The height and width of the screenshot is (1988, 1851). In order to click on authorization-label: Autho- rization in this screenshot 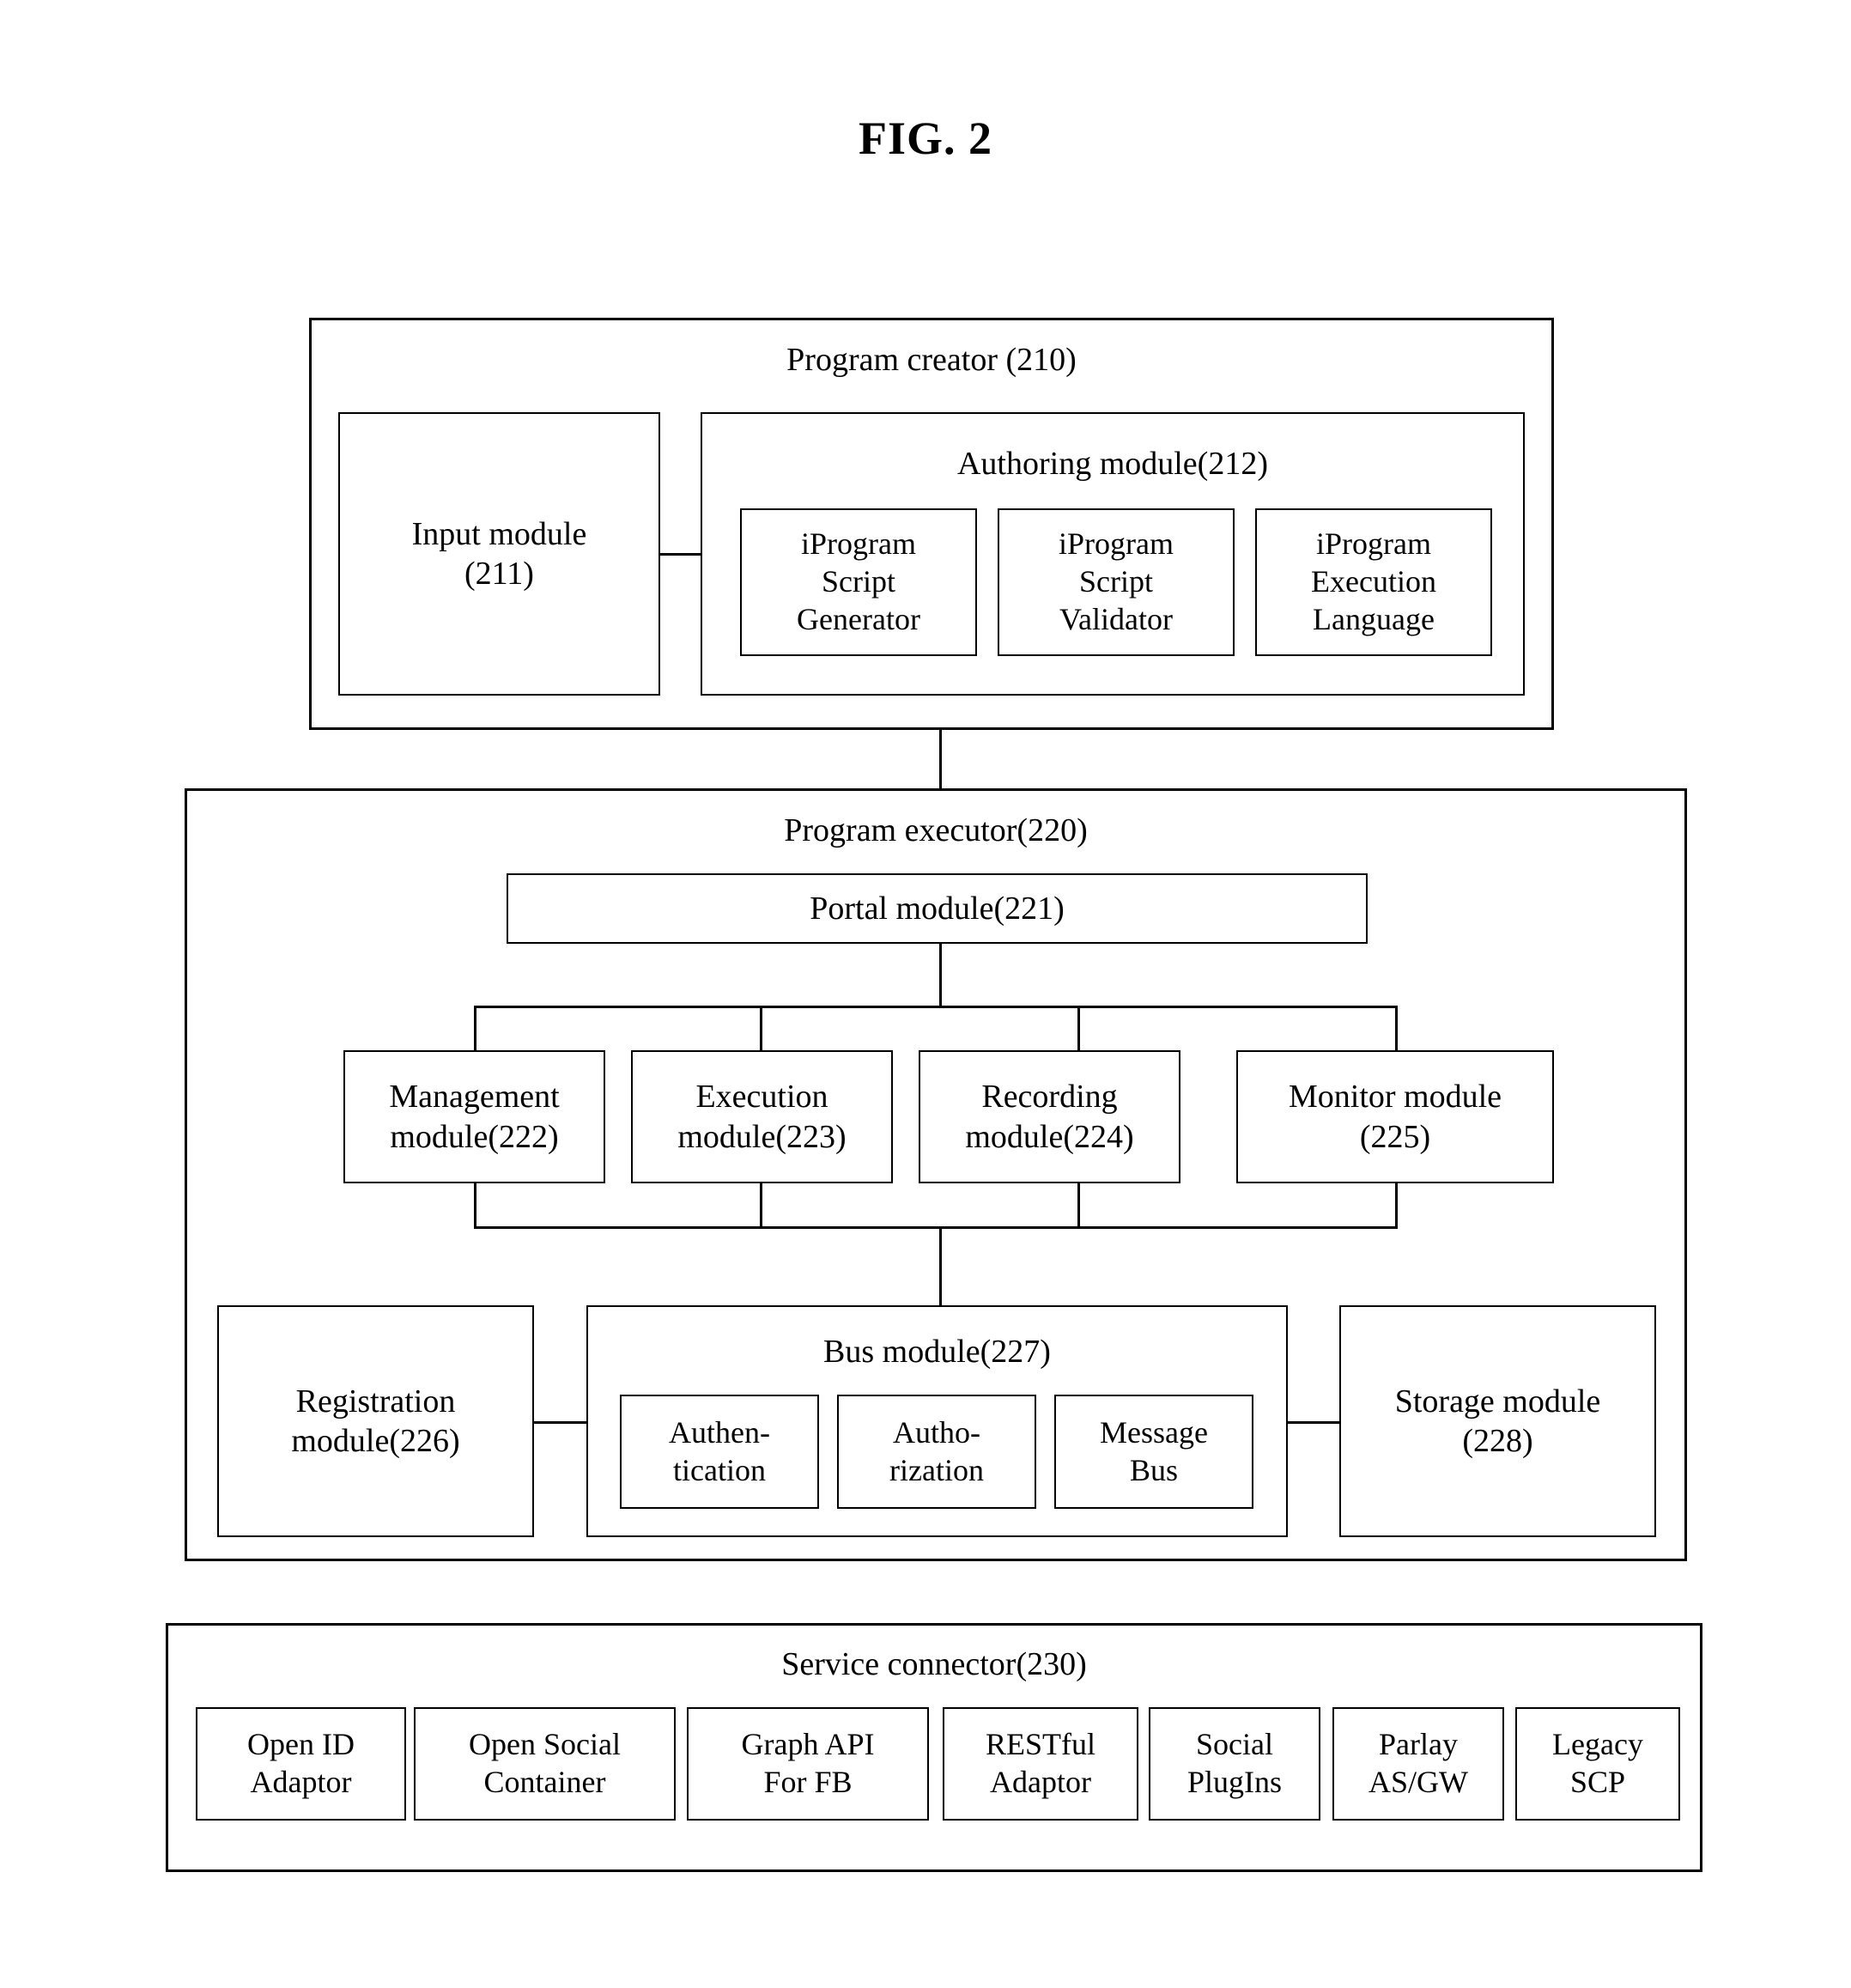, I will do `click(936, 1450)`.